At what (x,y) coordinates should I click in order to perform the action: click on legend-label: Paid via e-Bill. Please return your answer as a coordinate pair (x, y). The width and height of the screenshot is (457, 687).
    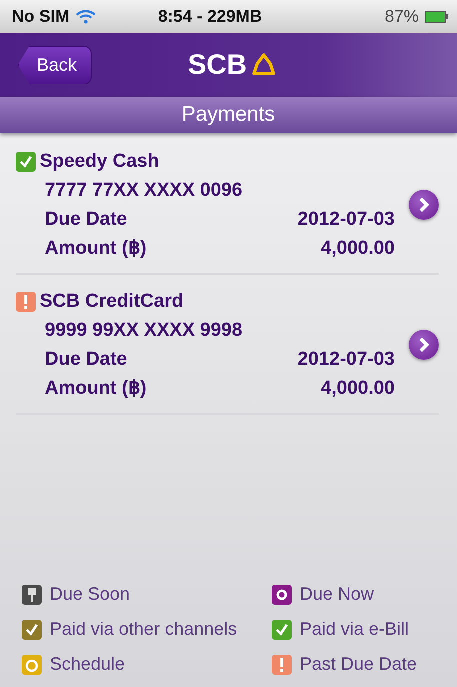
    Looking at the image, I should click on (355, 629).